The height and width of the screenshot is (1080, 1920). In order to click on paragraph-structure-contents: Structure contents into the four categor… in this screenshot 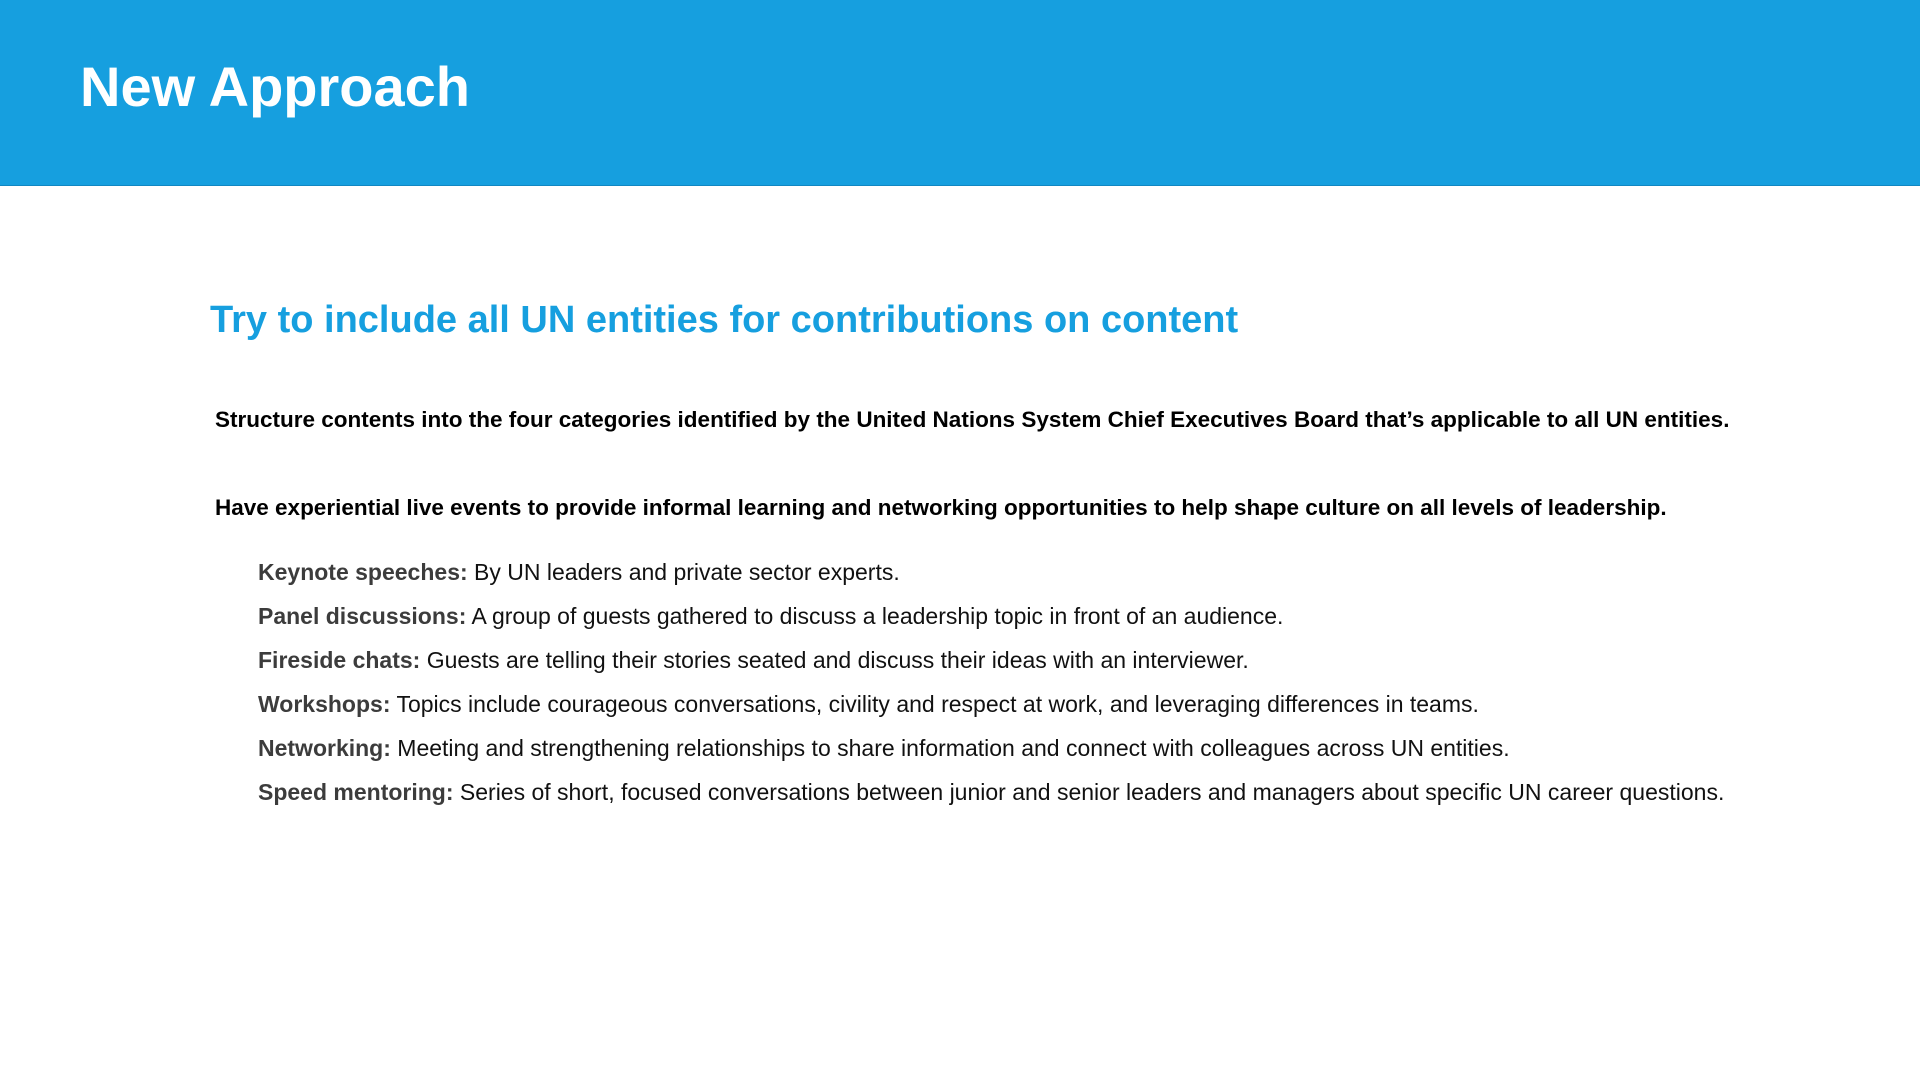, I will do `click(972, 419)`.